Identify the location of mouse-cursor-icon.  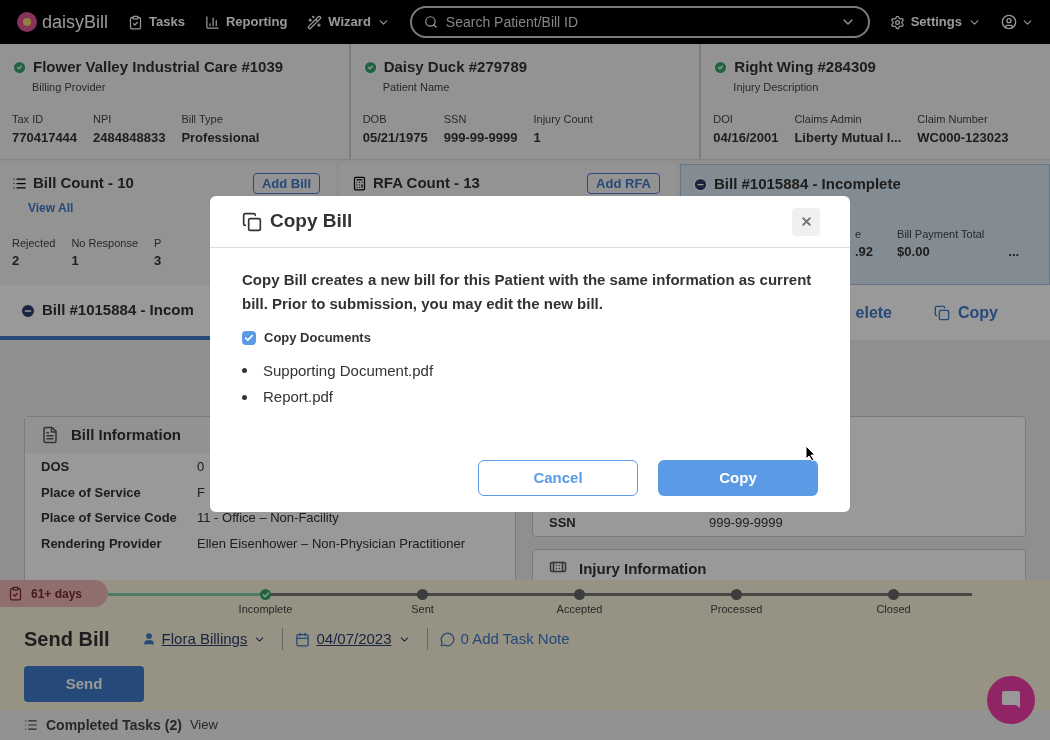
(810, 453).